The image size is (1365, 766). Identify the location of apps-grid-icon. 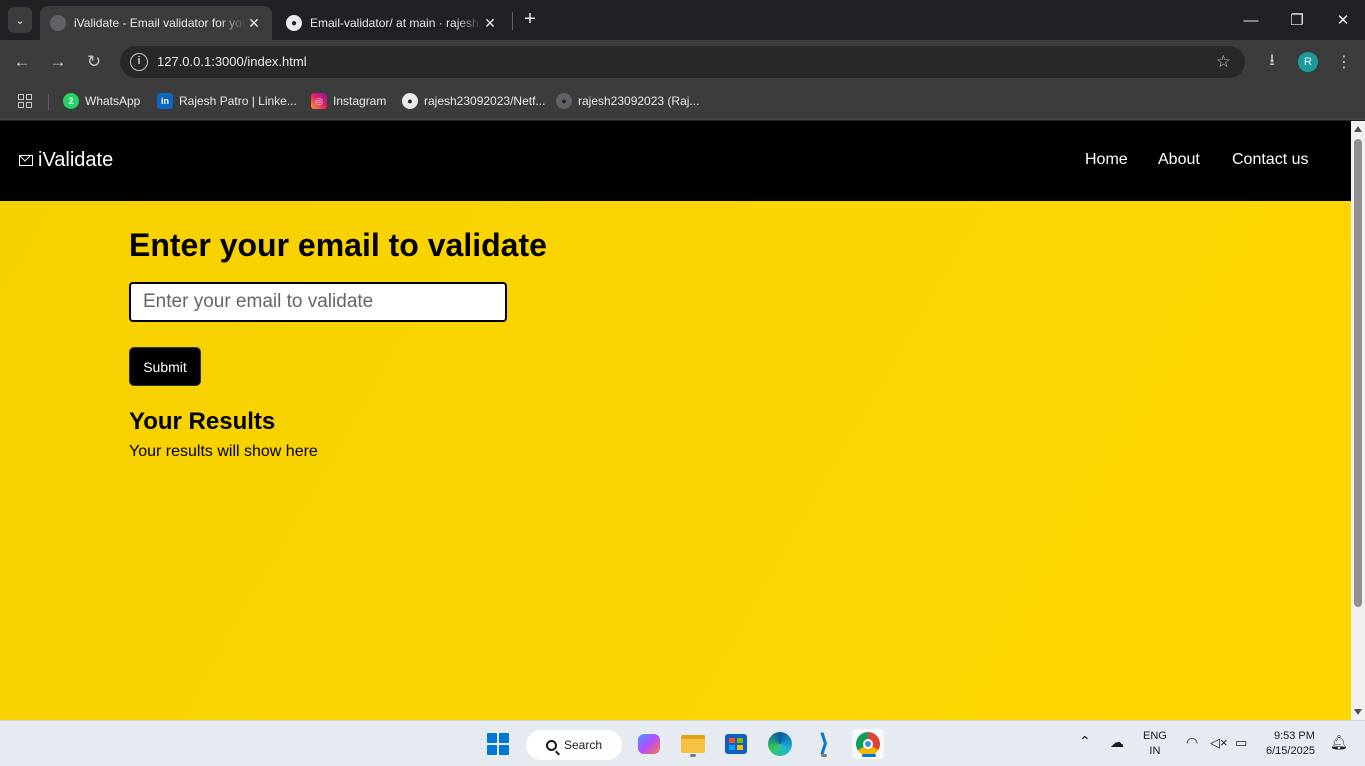
(25, 101).